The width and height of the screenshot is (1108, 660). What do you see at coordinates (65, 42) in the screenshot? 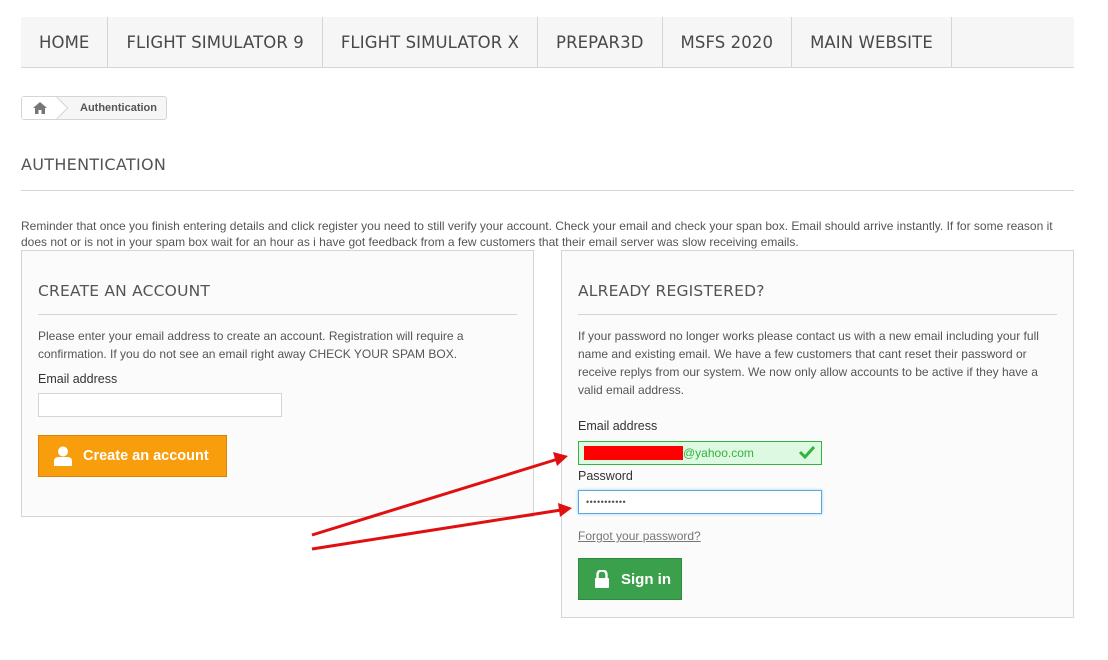
I see `nav-item-home: HOME` at bounding box center [65, 42].